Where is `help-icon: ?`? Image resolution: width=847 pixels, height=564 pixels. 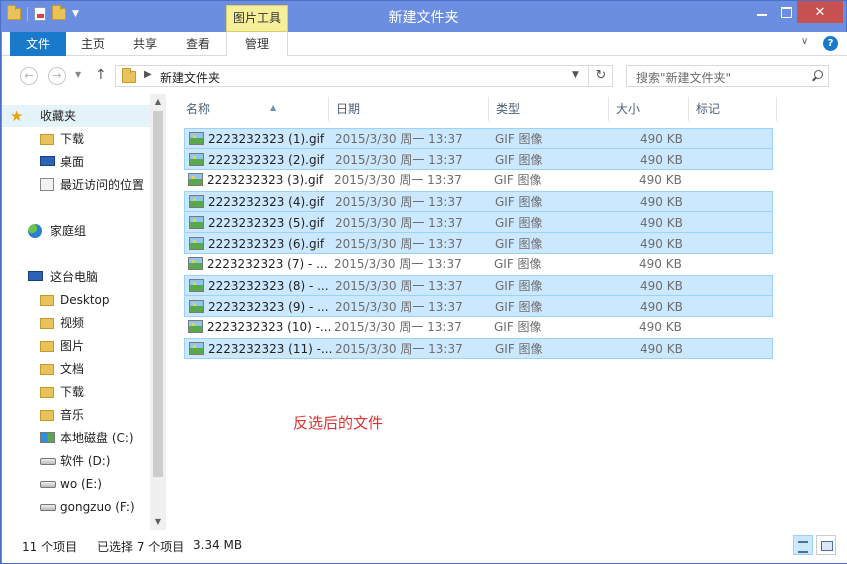
help-icon: ? is located at coordinates (830, 43).